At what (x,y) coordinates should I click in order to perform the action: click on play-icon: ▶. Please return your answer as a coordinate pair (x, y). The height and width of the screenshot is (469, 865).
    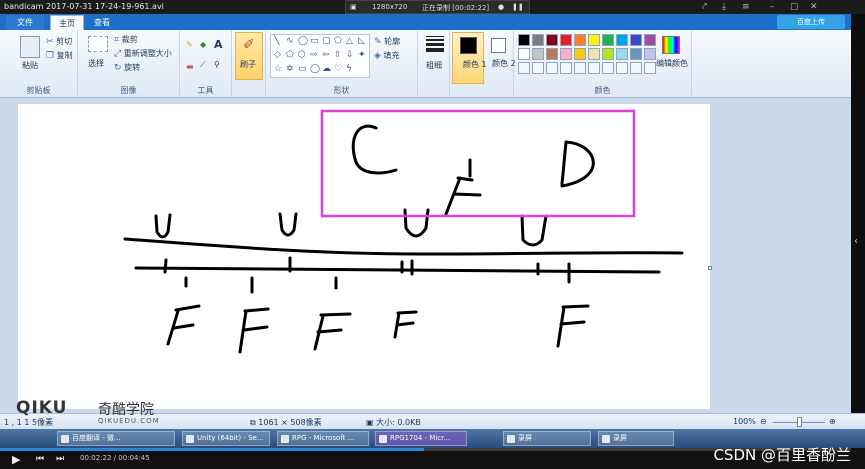
    Looking at the image, I should click on (16, 459).